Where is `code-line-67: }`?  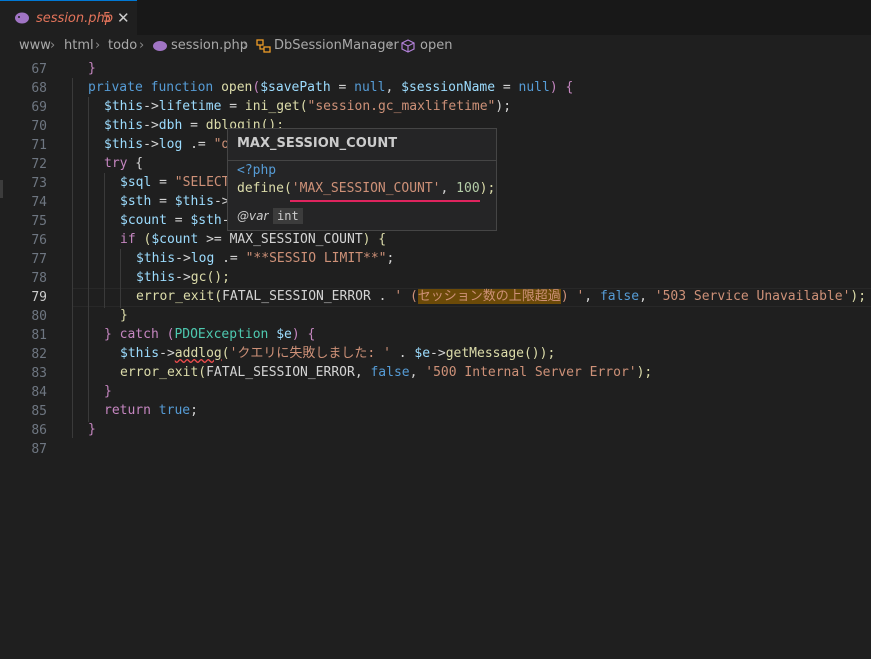 code-line-67: } is located at coordinates (92, 68).